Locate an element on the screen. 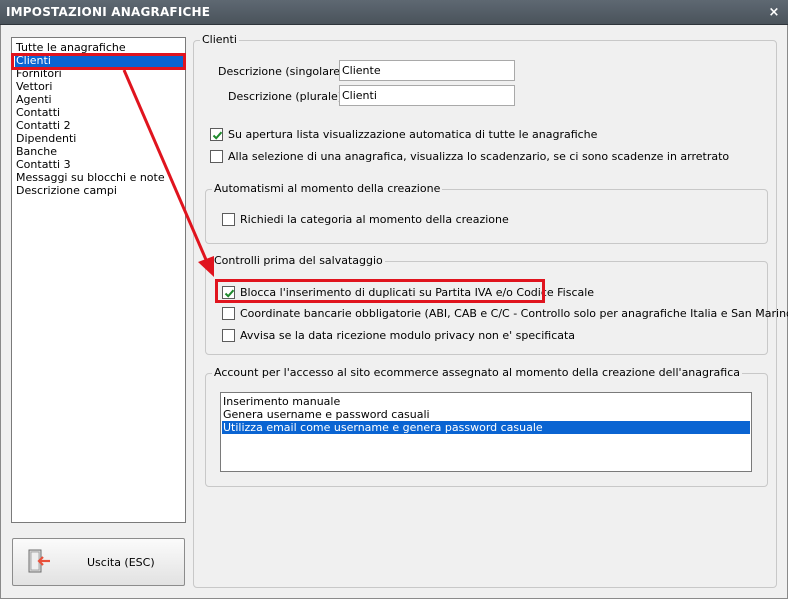 Image resolution: width=788 pixels, height=599 pixels. nav-item-agenti: Agenti is located at coordinates (100, 99).